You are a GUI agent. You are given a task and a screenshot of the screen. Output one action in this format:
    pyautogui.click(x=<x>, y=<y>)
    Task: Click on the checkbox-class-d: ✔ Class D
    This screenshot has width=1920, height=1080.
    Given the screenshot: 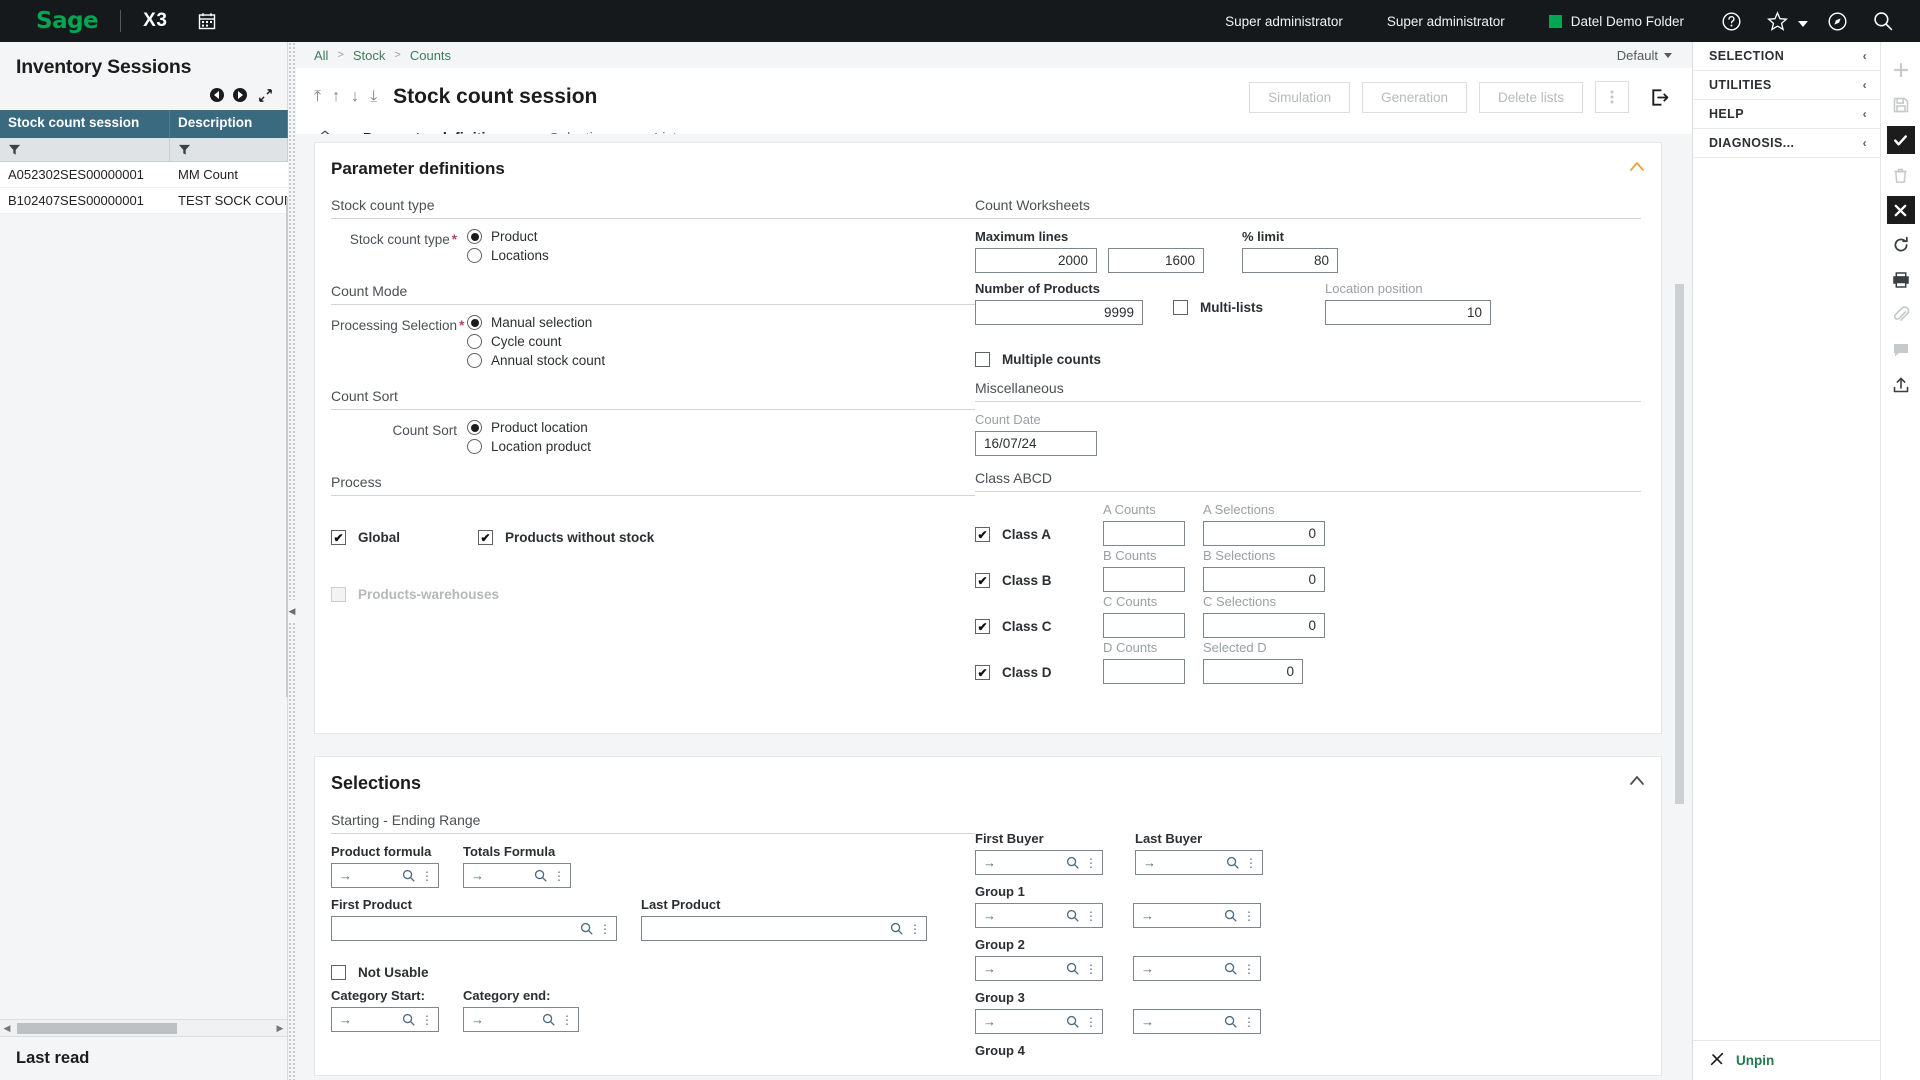 What is the action you would take?
    pyautogui.click(x=1039, y=672)
    